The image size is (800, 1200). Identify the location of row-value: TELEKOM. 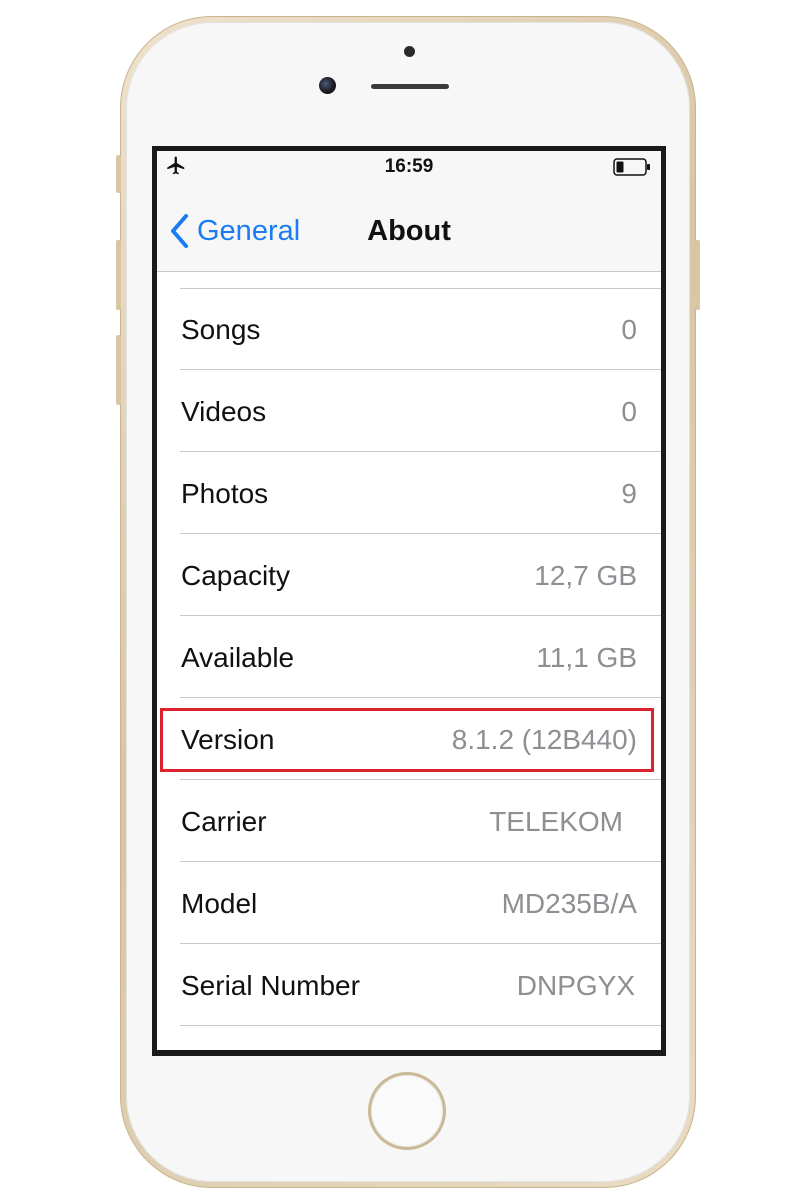
(556, 821).